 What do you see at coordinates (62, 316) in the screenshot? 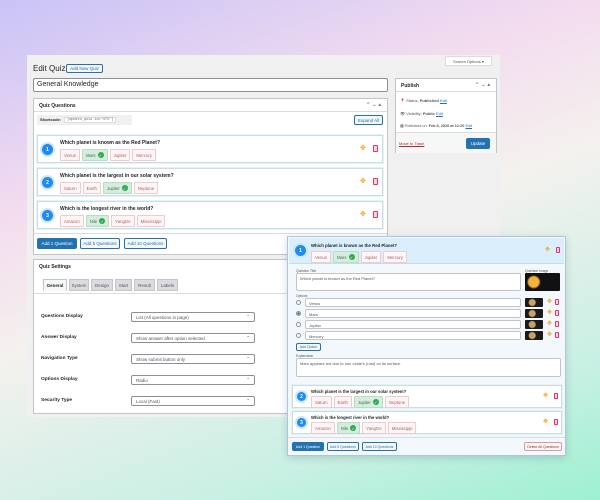
I see `setting-label: Questions Display` at bounding box center [62, 316].